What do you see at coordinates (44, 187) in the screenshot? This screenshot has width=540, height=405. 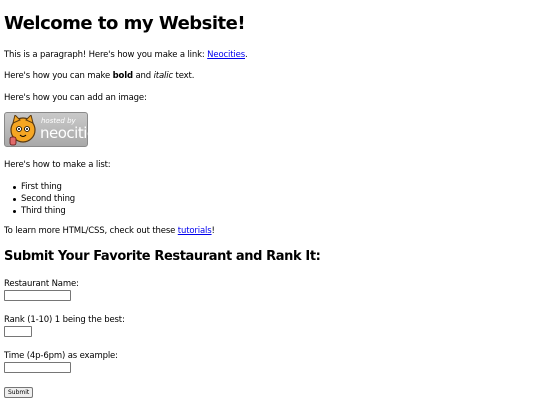 I see `list-item: First thing` at bounding box center [44, 187].